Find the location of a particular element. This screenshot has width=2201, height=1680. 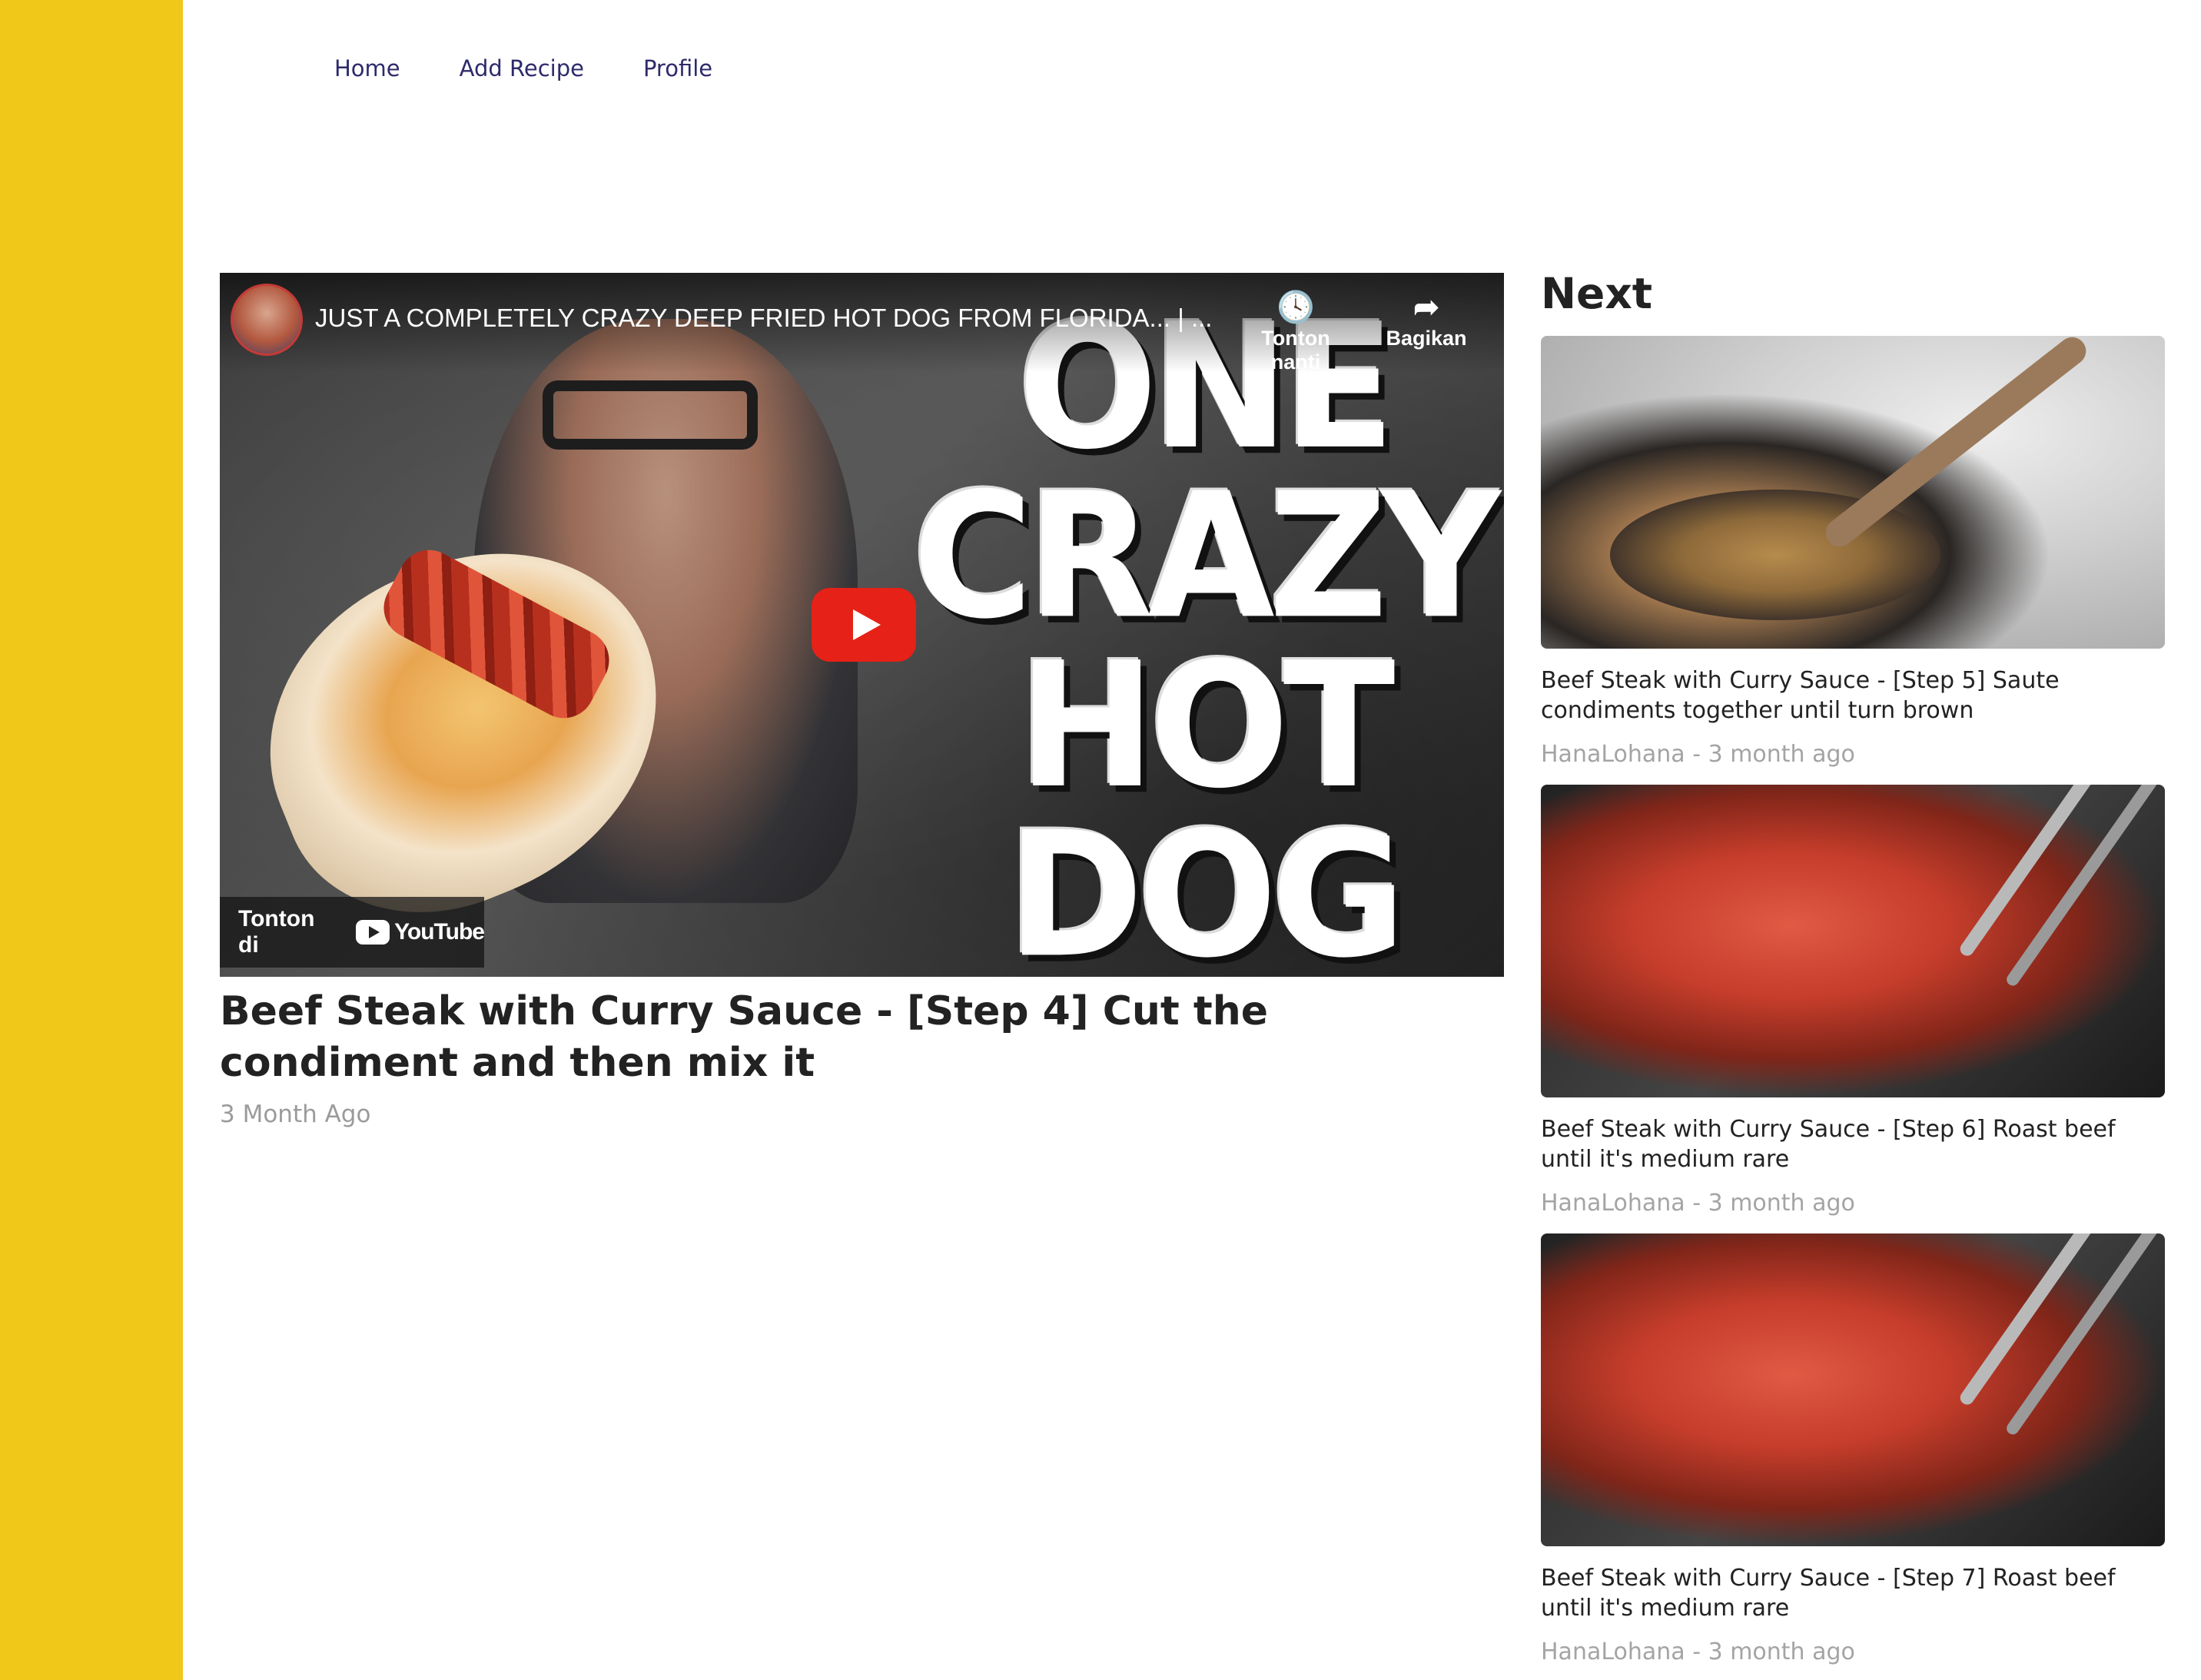

youtube-logo: YouTube is located at coordinates (420, 932).